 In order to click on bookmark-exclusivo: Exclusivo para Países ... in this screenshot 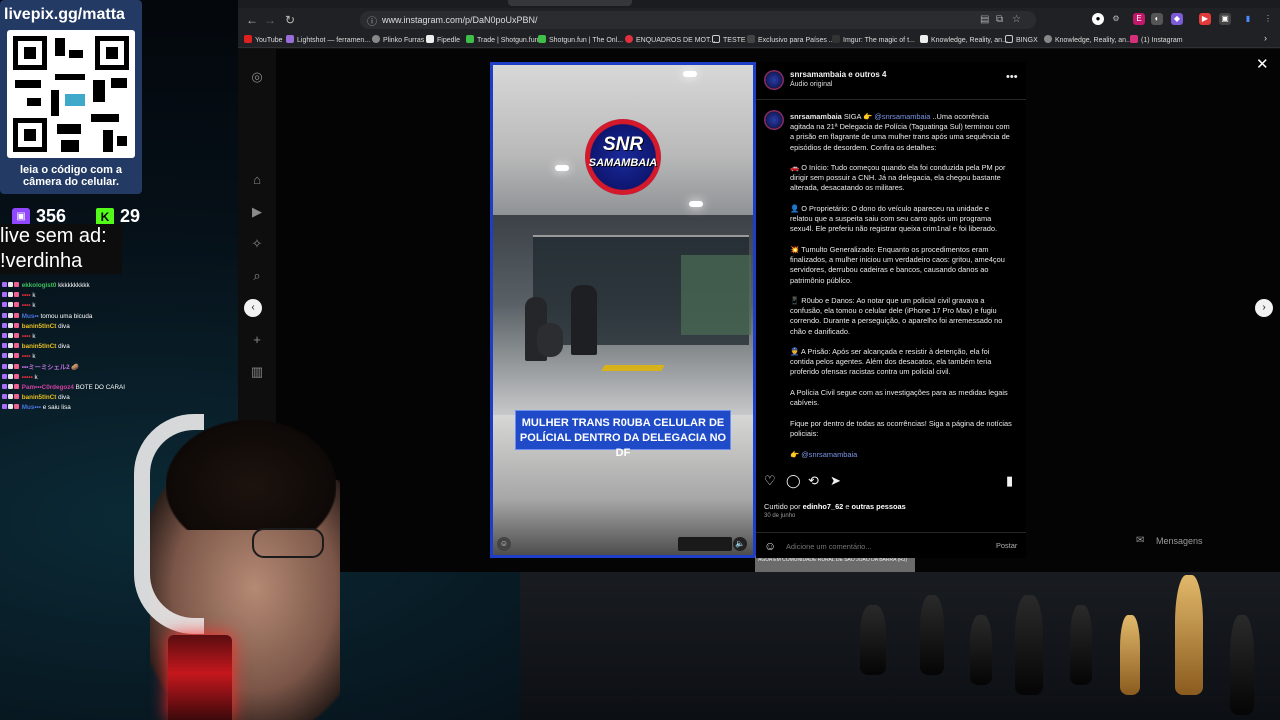, I will do `click(791, 39)`.